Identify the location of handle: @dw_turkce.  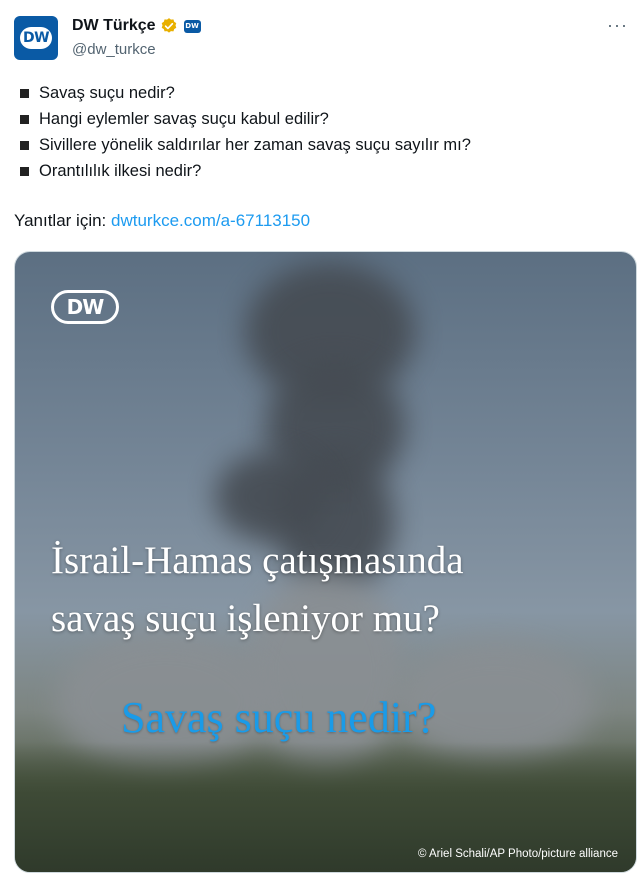
(114, 49).